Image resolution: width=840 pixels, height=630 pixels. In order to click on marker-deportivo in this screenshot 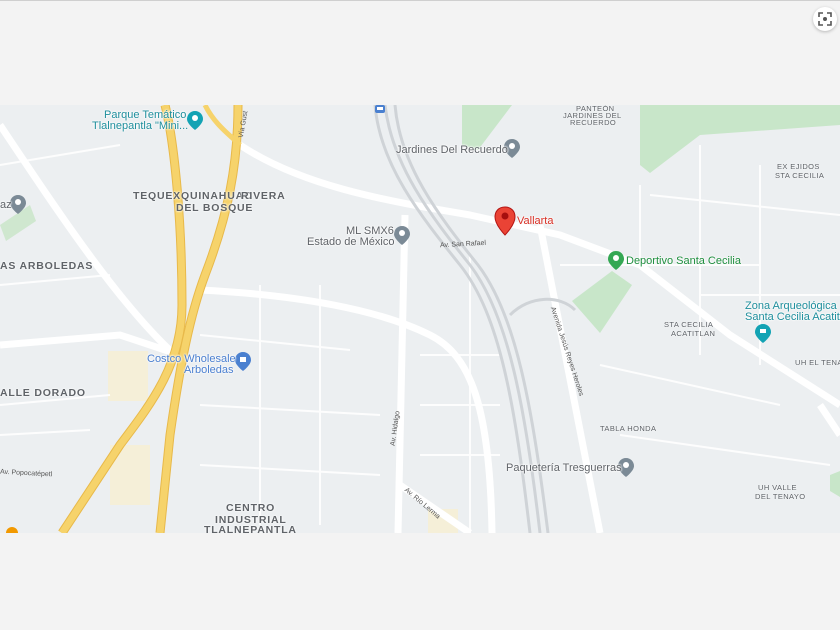, I will do `click(616, 260)`.